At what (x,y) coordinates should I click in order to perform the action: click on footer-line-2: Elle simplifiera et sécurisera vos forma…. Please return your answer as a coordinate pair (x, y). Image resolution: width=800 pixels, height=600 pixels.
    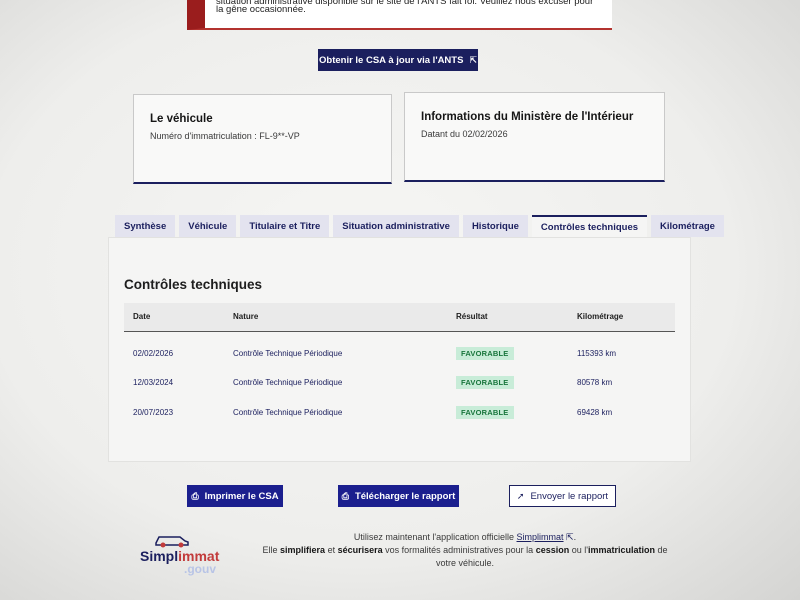
    Looking at the image, I should click on (465, 550).